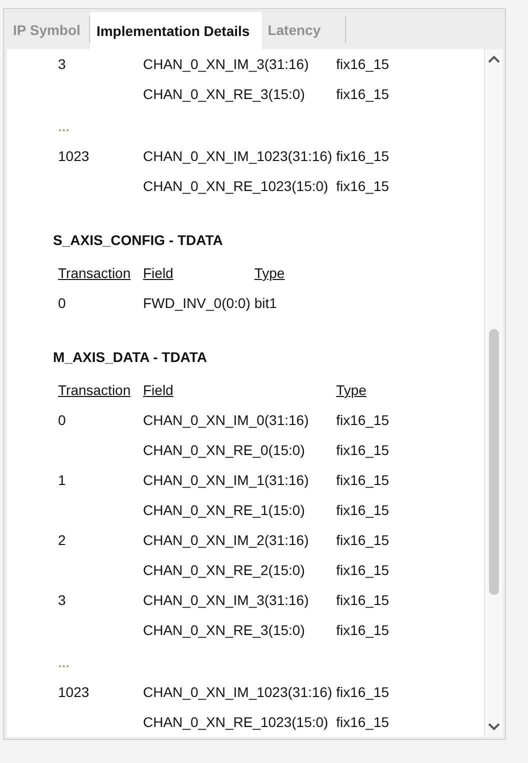  What do you see at coordinates (62, 480) in the screenshot?
I see `table-cell: 1` at bounding box center [62, 480].